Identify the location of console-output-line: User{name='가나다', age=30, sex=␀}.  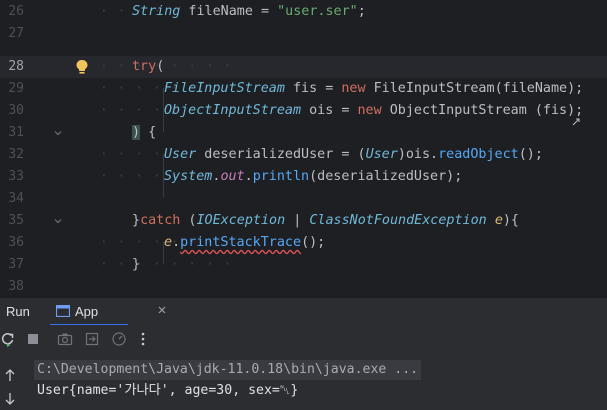
(168, 390).